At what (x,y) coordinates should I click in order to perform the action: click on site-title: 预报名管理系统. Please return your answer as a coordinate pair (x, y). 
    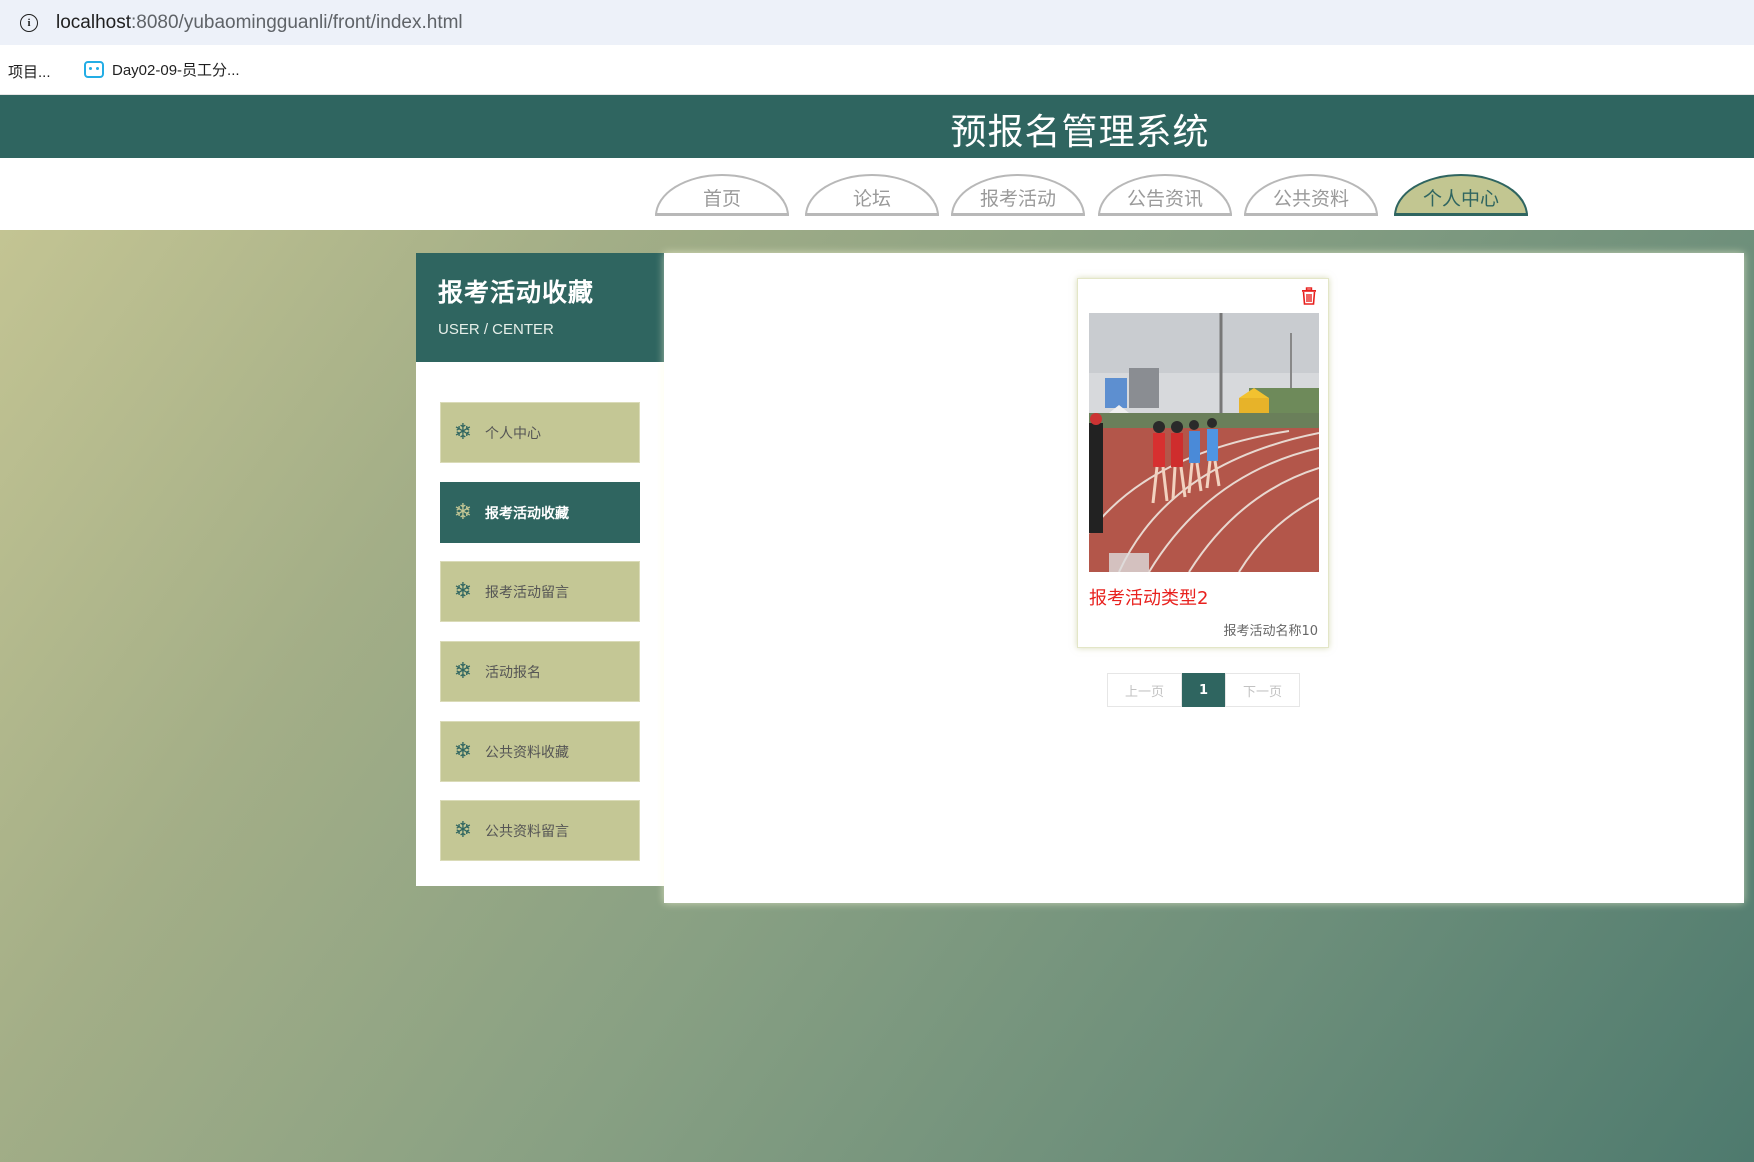
    Looking at the image, I should click on (1080, 132).